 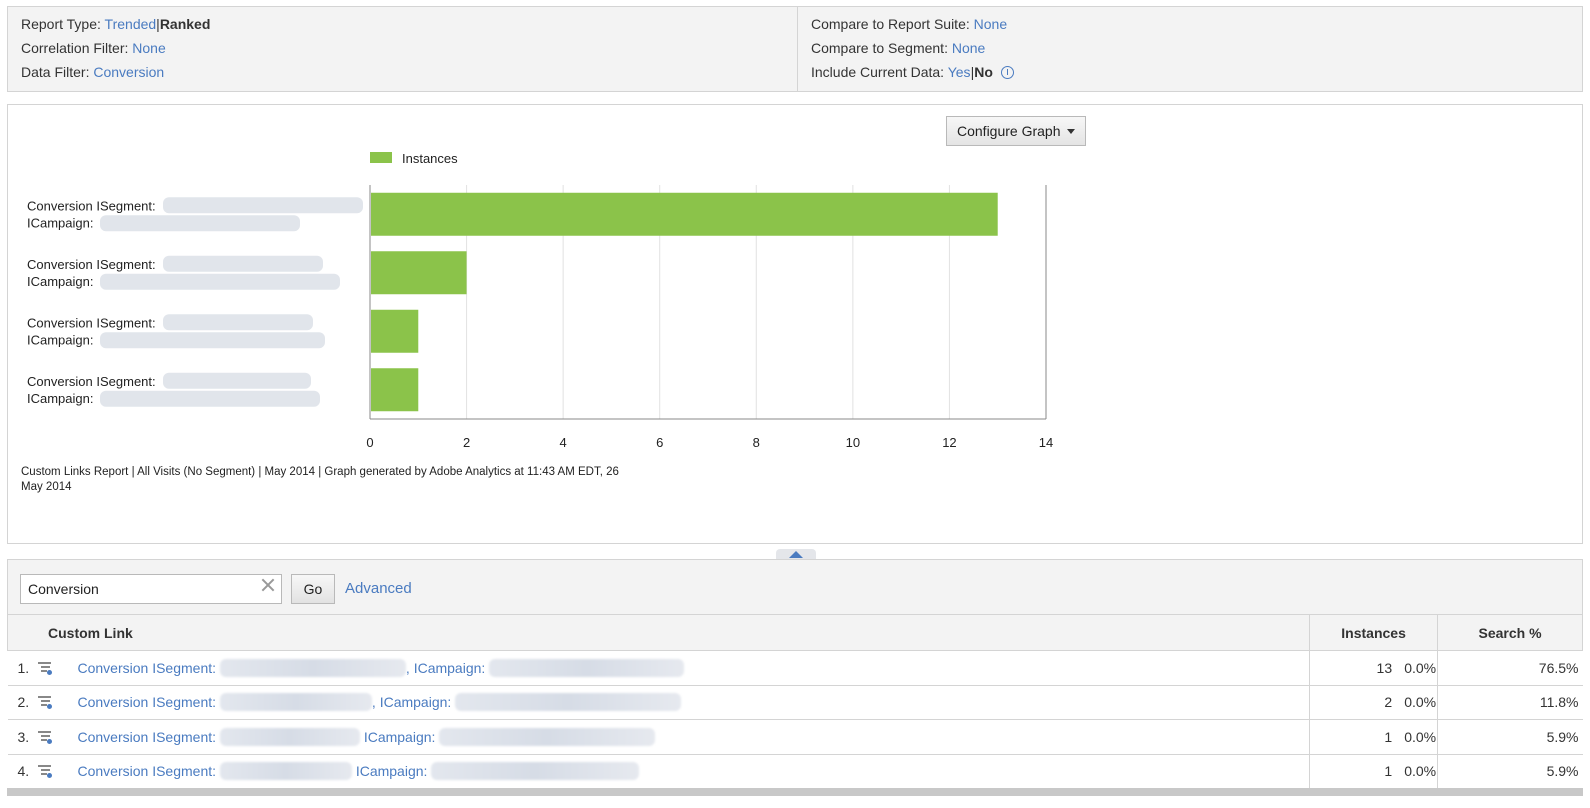 What do you see at coordinates (890, 24) in the screenshot?
I see `compare-suite-label: Compare to Report Suite:` at bounding box center [890, 24].